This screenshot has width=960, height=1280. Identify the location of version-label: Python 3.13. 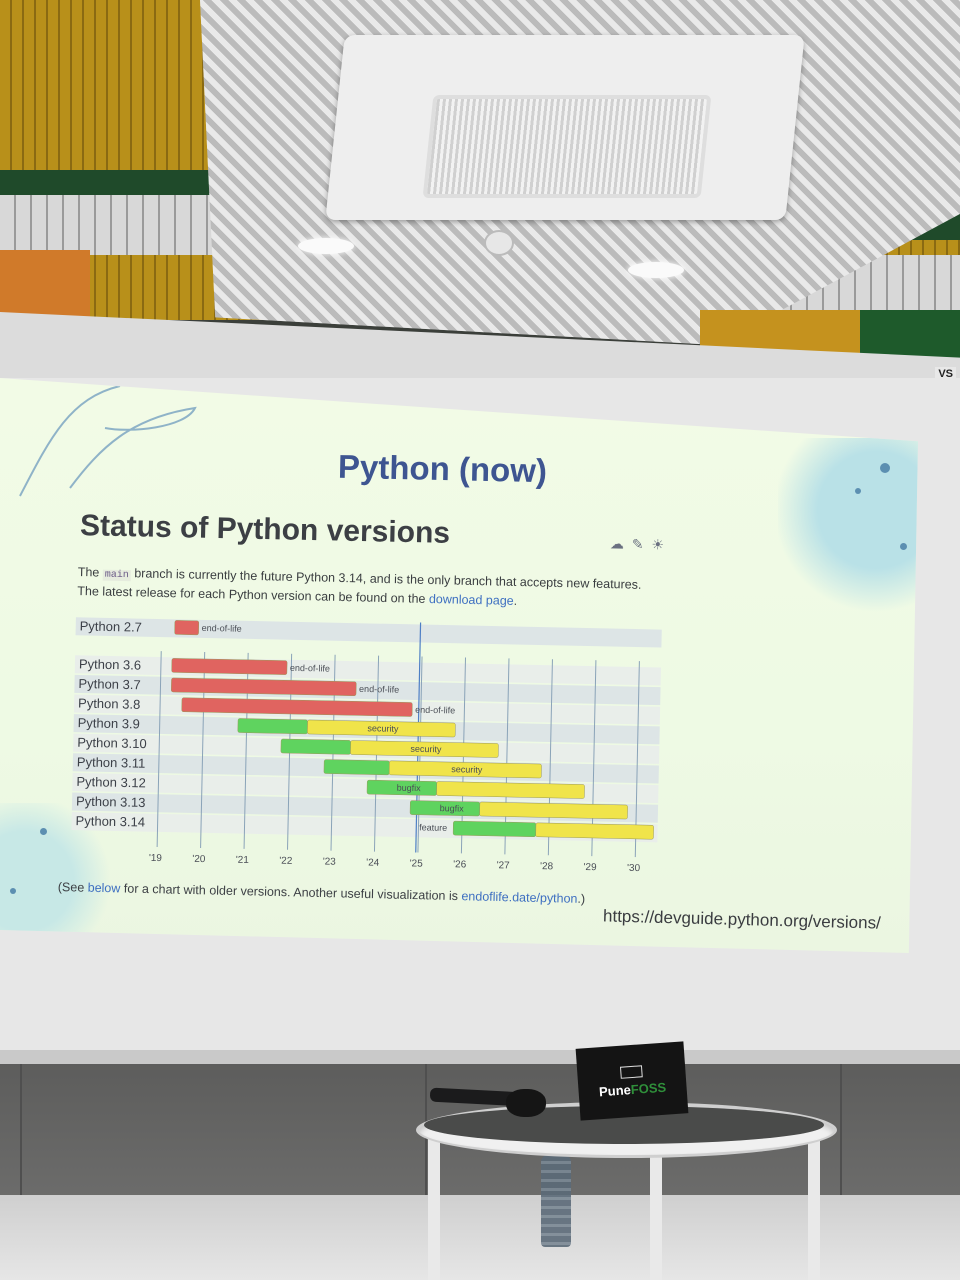
(111, 802).